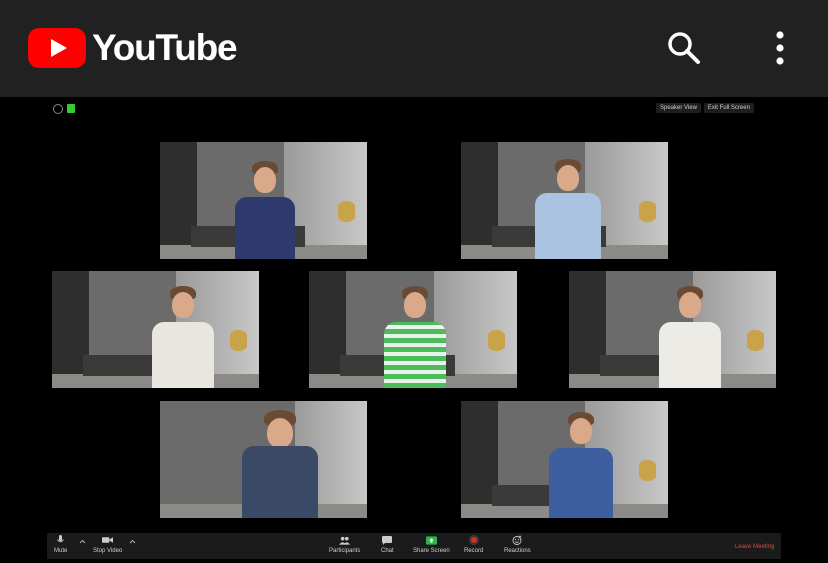 The height and width of the screenshot is (563, 828). I want to click on record-button: Record, so click(473, 544).